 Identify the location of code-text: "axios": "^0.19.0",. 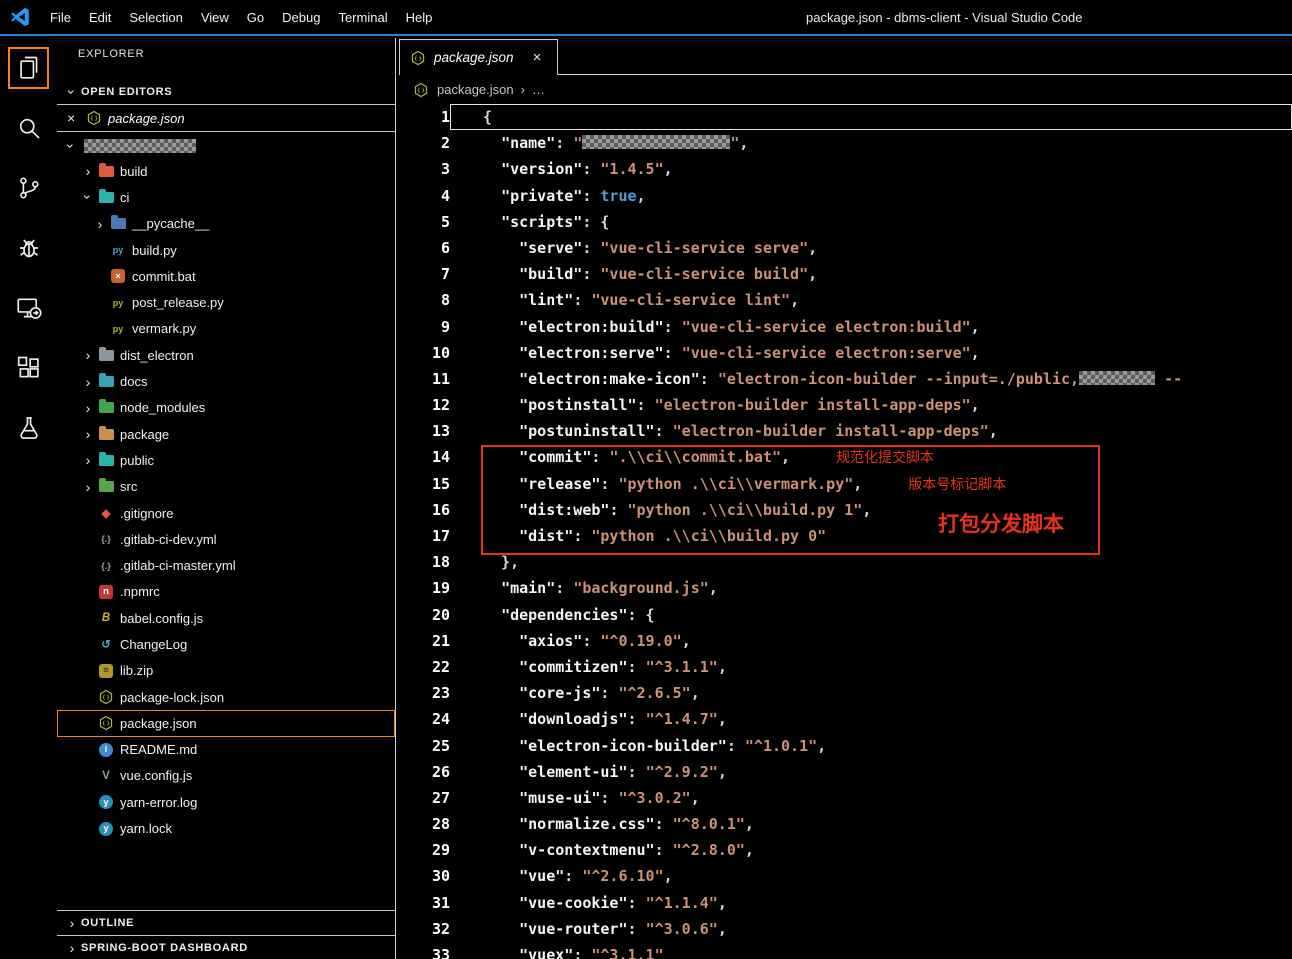
(871, 641).